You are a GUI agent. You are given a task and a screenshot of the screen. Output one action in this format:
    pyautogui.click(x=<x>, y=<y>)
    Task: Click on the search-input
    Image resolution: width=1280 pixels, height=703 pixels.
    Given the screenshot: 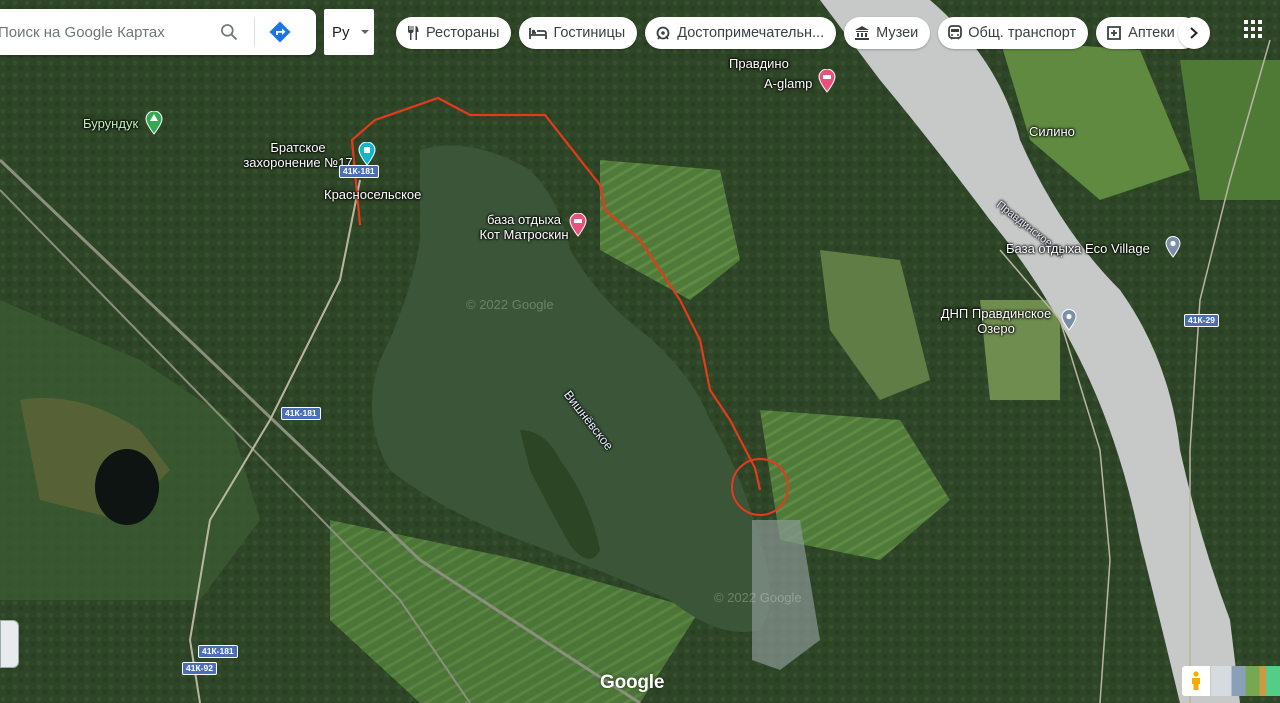 What is the action you would take?
    pyautogui.click(x=105, y=32)
    